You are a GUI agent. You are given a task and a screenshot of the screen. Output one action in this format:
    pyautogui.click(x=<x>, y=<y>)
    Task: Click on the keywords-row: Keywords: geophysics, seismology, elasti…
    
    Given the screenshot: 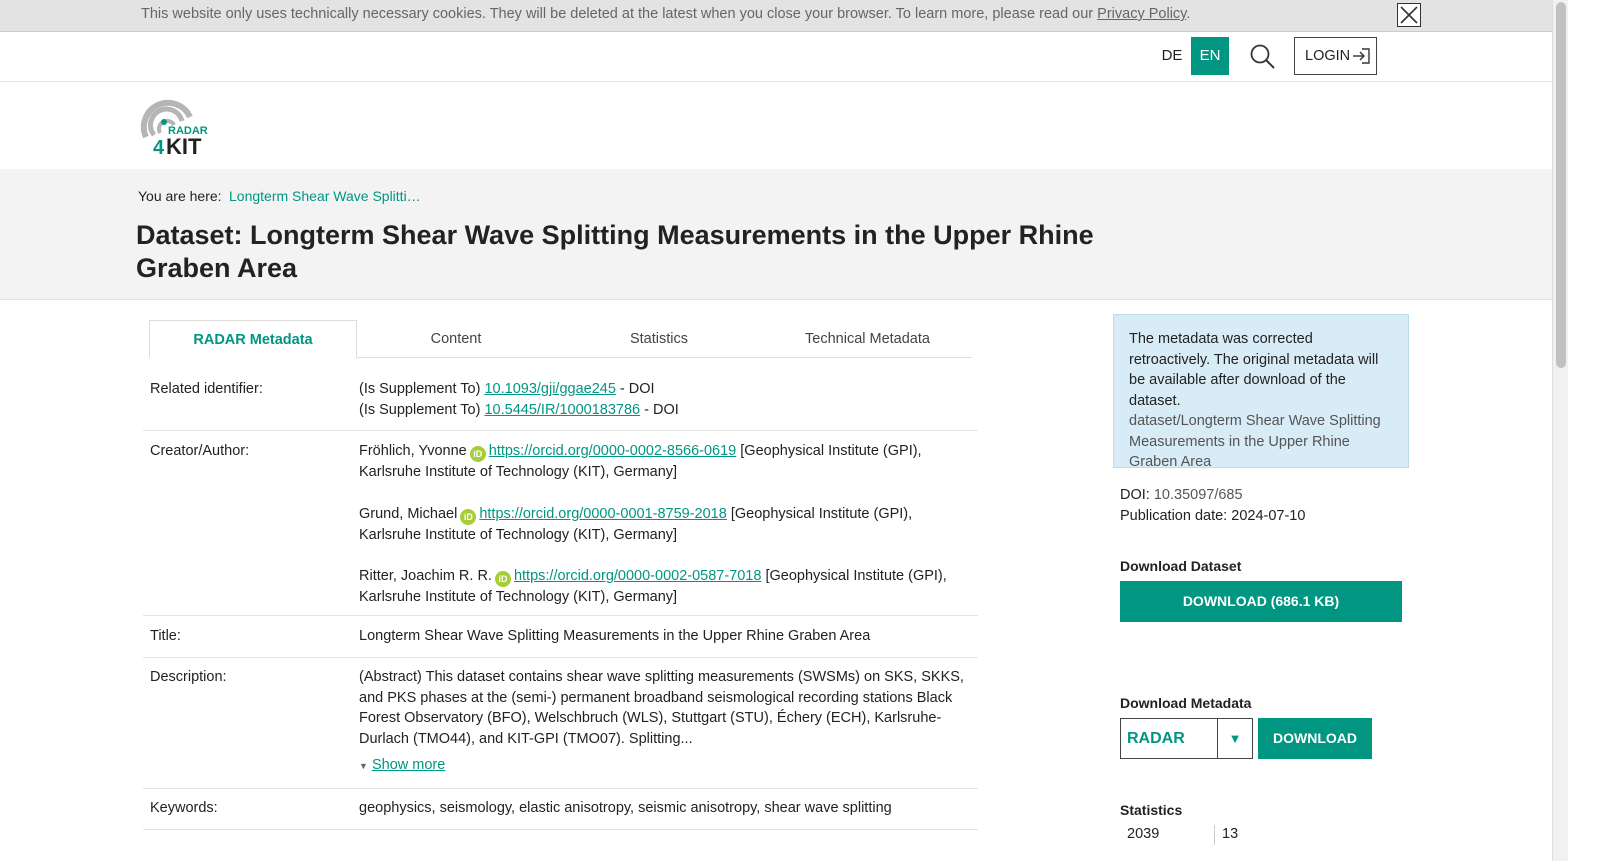 What is the action you would take?
    pyautogui.click(x=560, y=809)
    